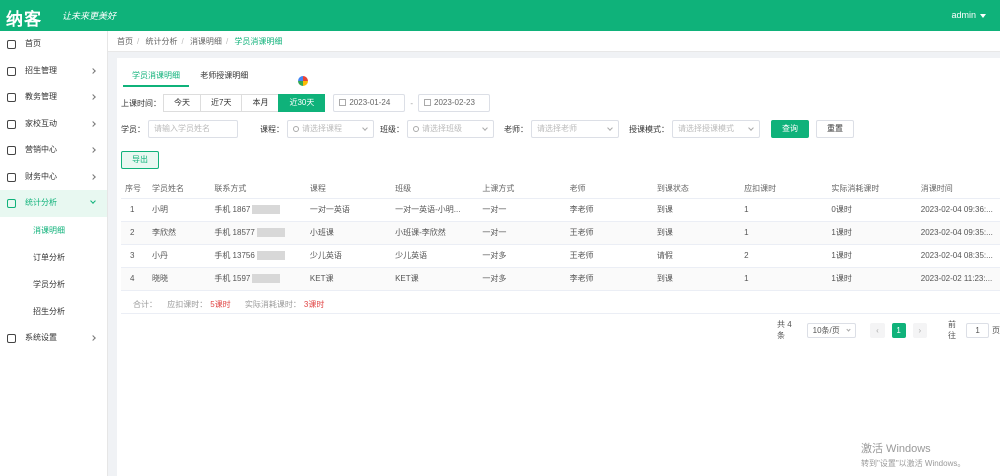  What do you see at coordinates (790, 129) in the screenshot?
I see `search-button: 查询` at bounding box center [790, 129].